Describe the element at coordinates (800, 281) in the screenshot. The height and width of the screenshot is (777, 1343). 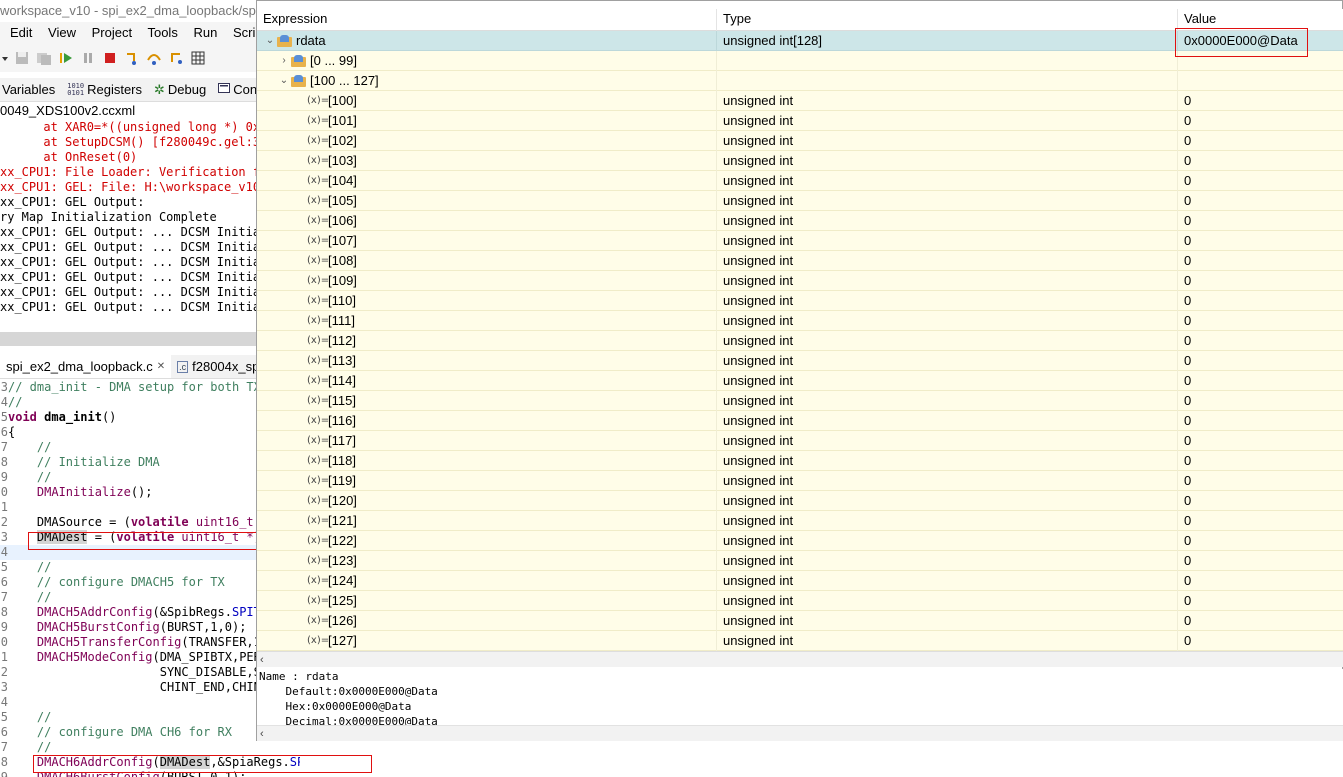
I see `element-row: (x)= [109] unsigned int 0` at that location.